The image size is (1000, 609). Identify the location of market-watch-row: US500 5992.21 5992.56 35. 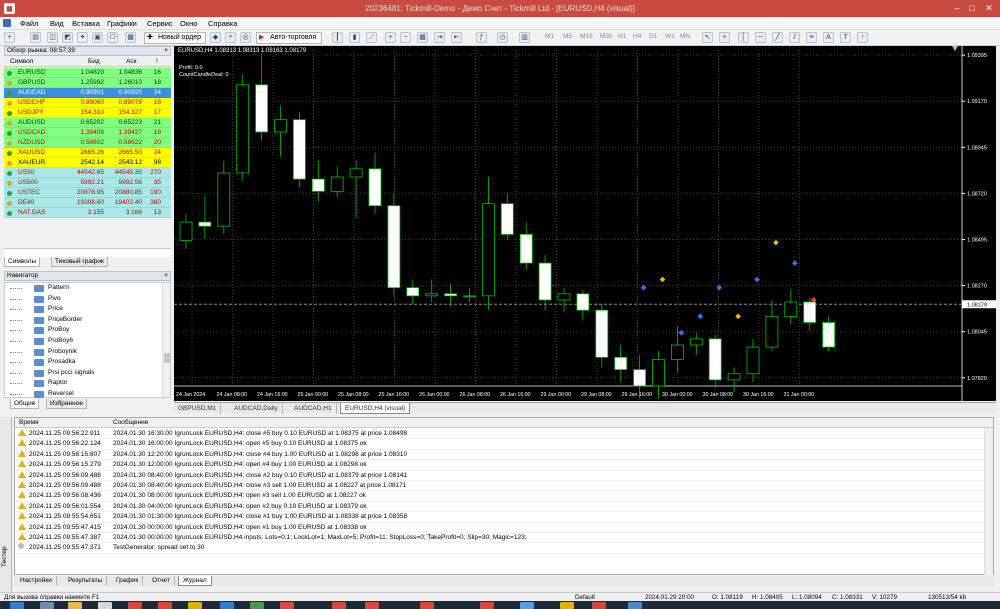
(87, 183).